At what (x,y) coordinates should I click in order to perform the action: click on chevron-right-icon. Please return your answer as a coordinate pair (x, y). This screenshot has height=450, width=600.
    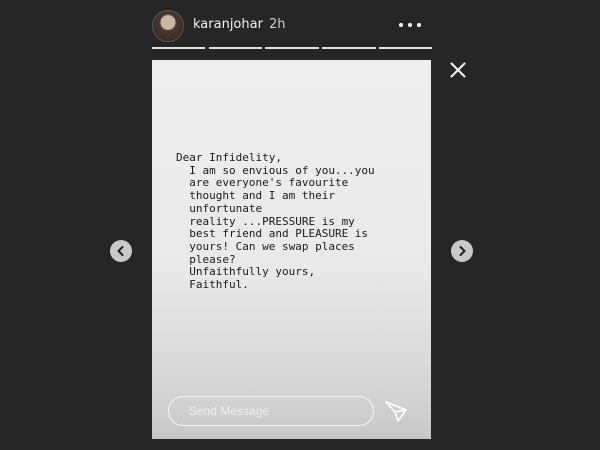
    Looking at the image, I should click on (462, 251).